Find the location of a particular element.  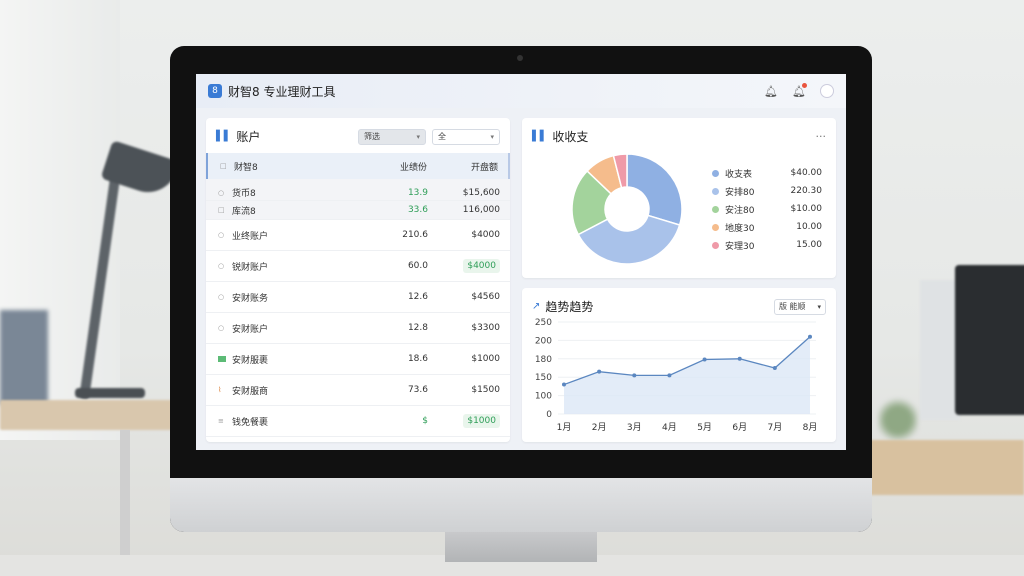

trend-select: 版 能顺 ▾ is located at coordinates (800, 306).